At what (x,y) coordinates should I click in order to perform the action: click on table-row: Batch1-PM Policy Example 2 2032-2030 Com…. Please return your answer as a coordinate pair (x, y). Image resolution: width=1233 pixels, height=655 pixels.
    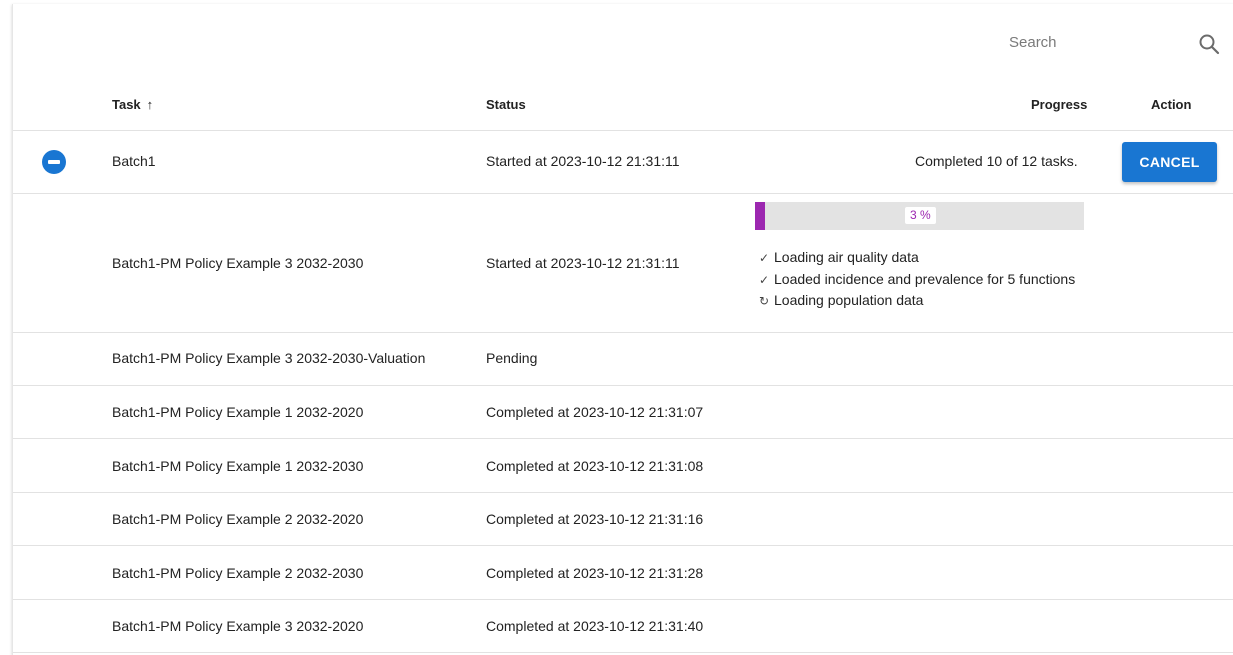
    Looking at the image, I should click on (623, 573).